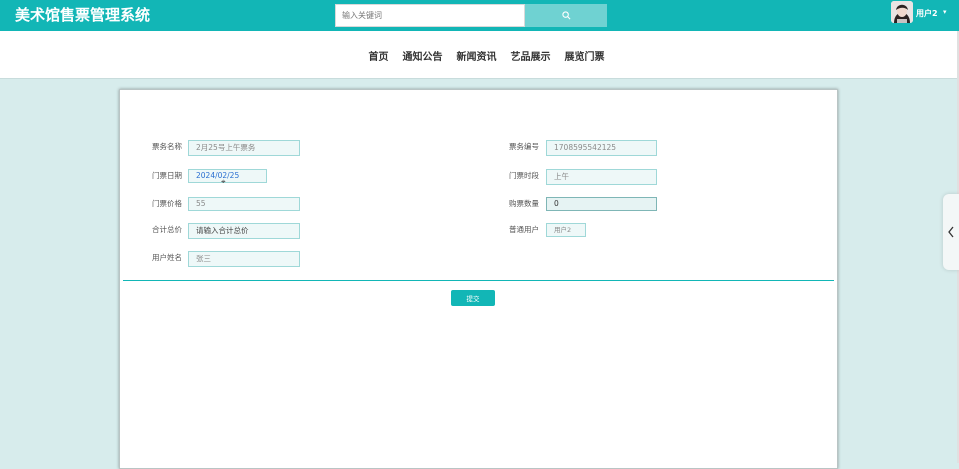 This screenshot has width=959, height=469. Describe the element at coordinates (167, 146) in the screenshot. I see `ticket-name-label: 票务名称` at that location.